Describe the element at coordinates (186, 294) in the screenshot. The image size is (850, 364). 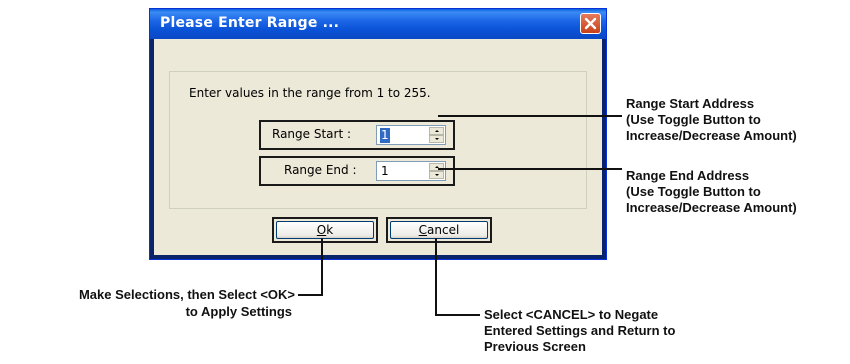
I see `annotation-line: Make Selections, then Select <OK>` at that location.